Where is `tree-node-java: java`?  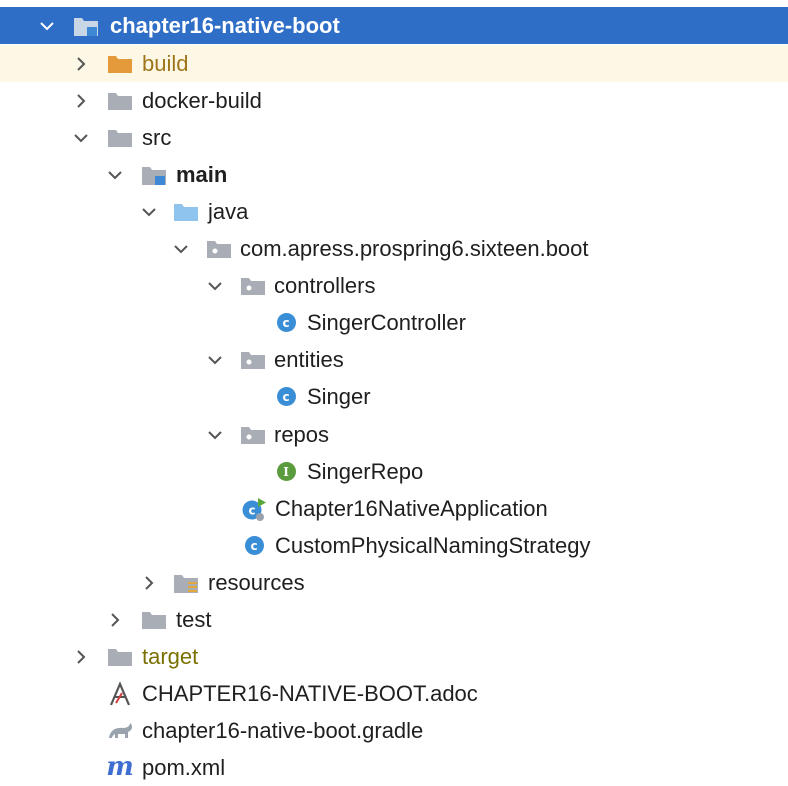 tree-node-java: java is located at coordinates (394, 211).